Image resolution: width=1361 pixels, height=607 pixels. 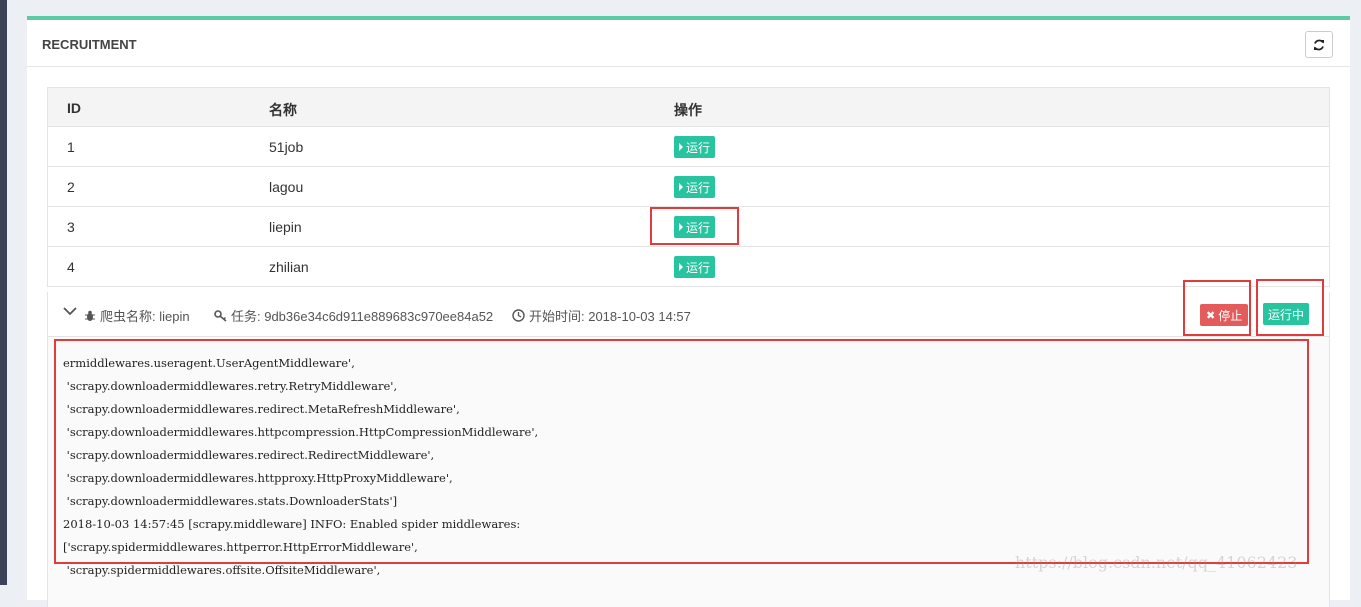 I want to click on highlight-box-stop, so click(x=1217, y=308).